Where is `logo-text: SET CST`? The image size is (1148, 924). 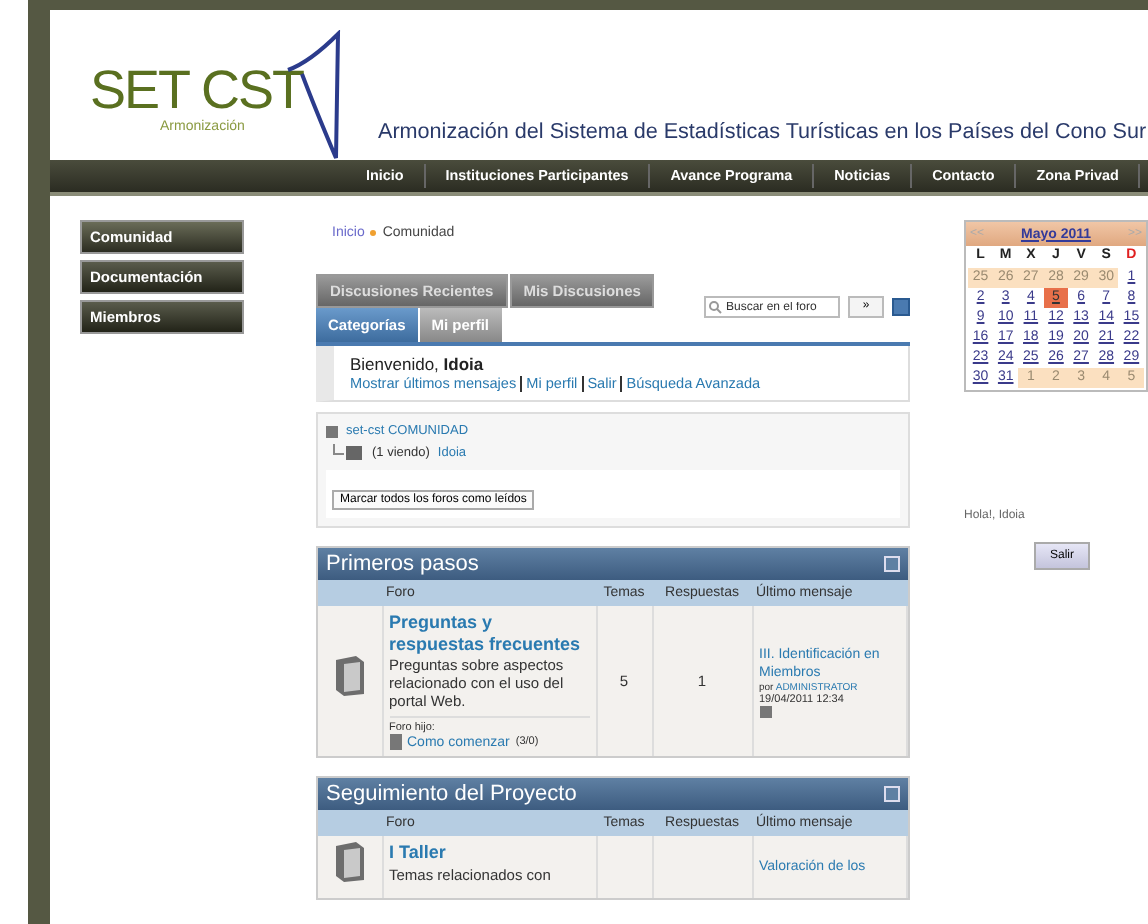 logo-text: SET CST is located at coordinates (197, 90).